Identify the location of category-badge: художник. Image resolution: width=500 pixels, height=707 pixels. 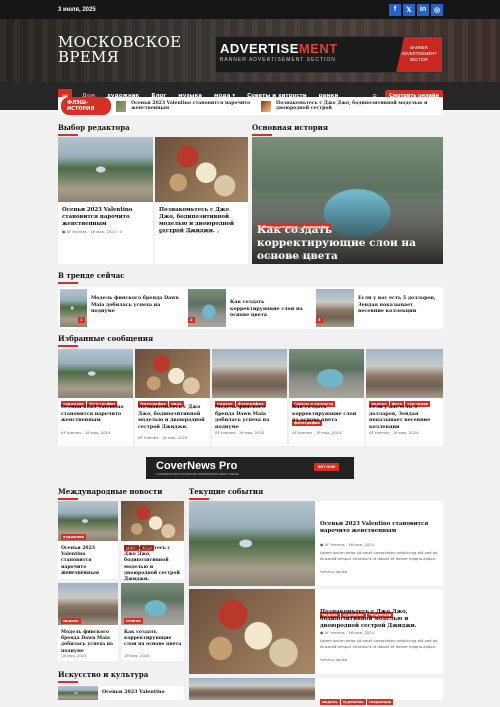
(74, 537).